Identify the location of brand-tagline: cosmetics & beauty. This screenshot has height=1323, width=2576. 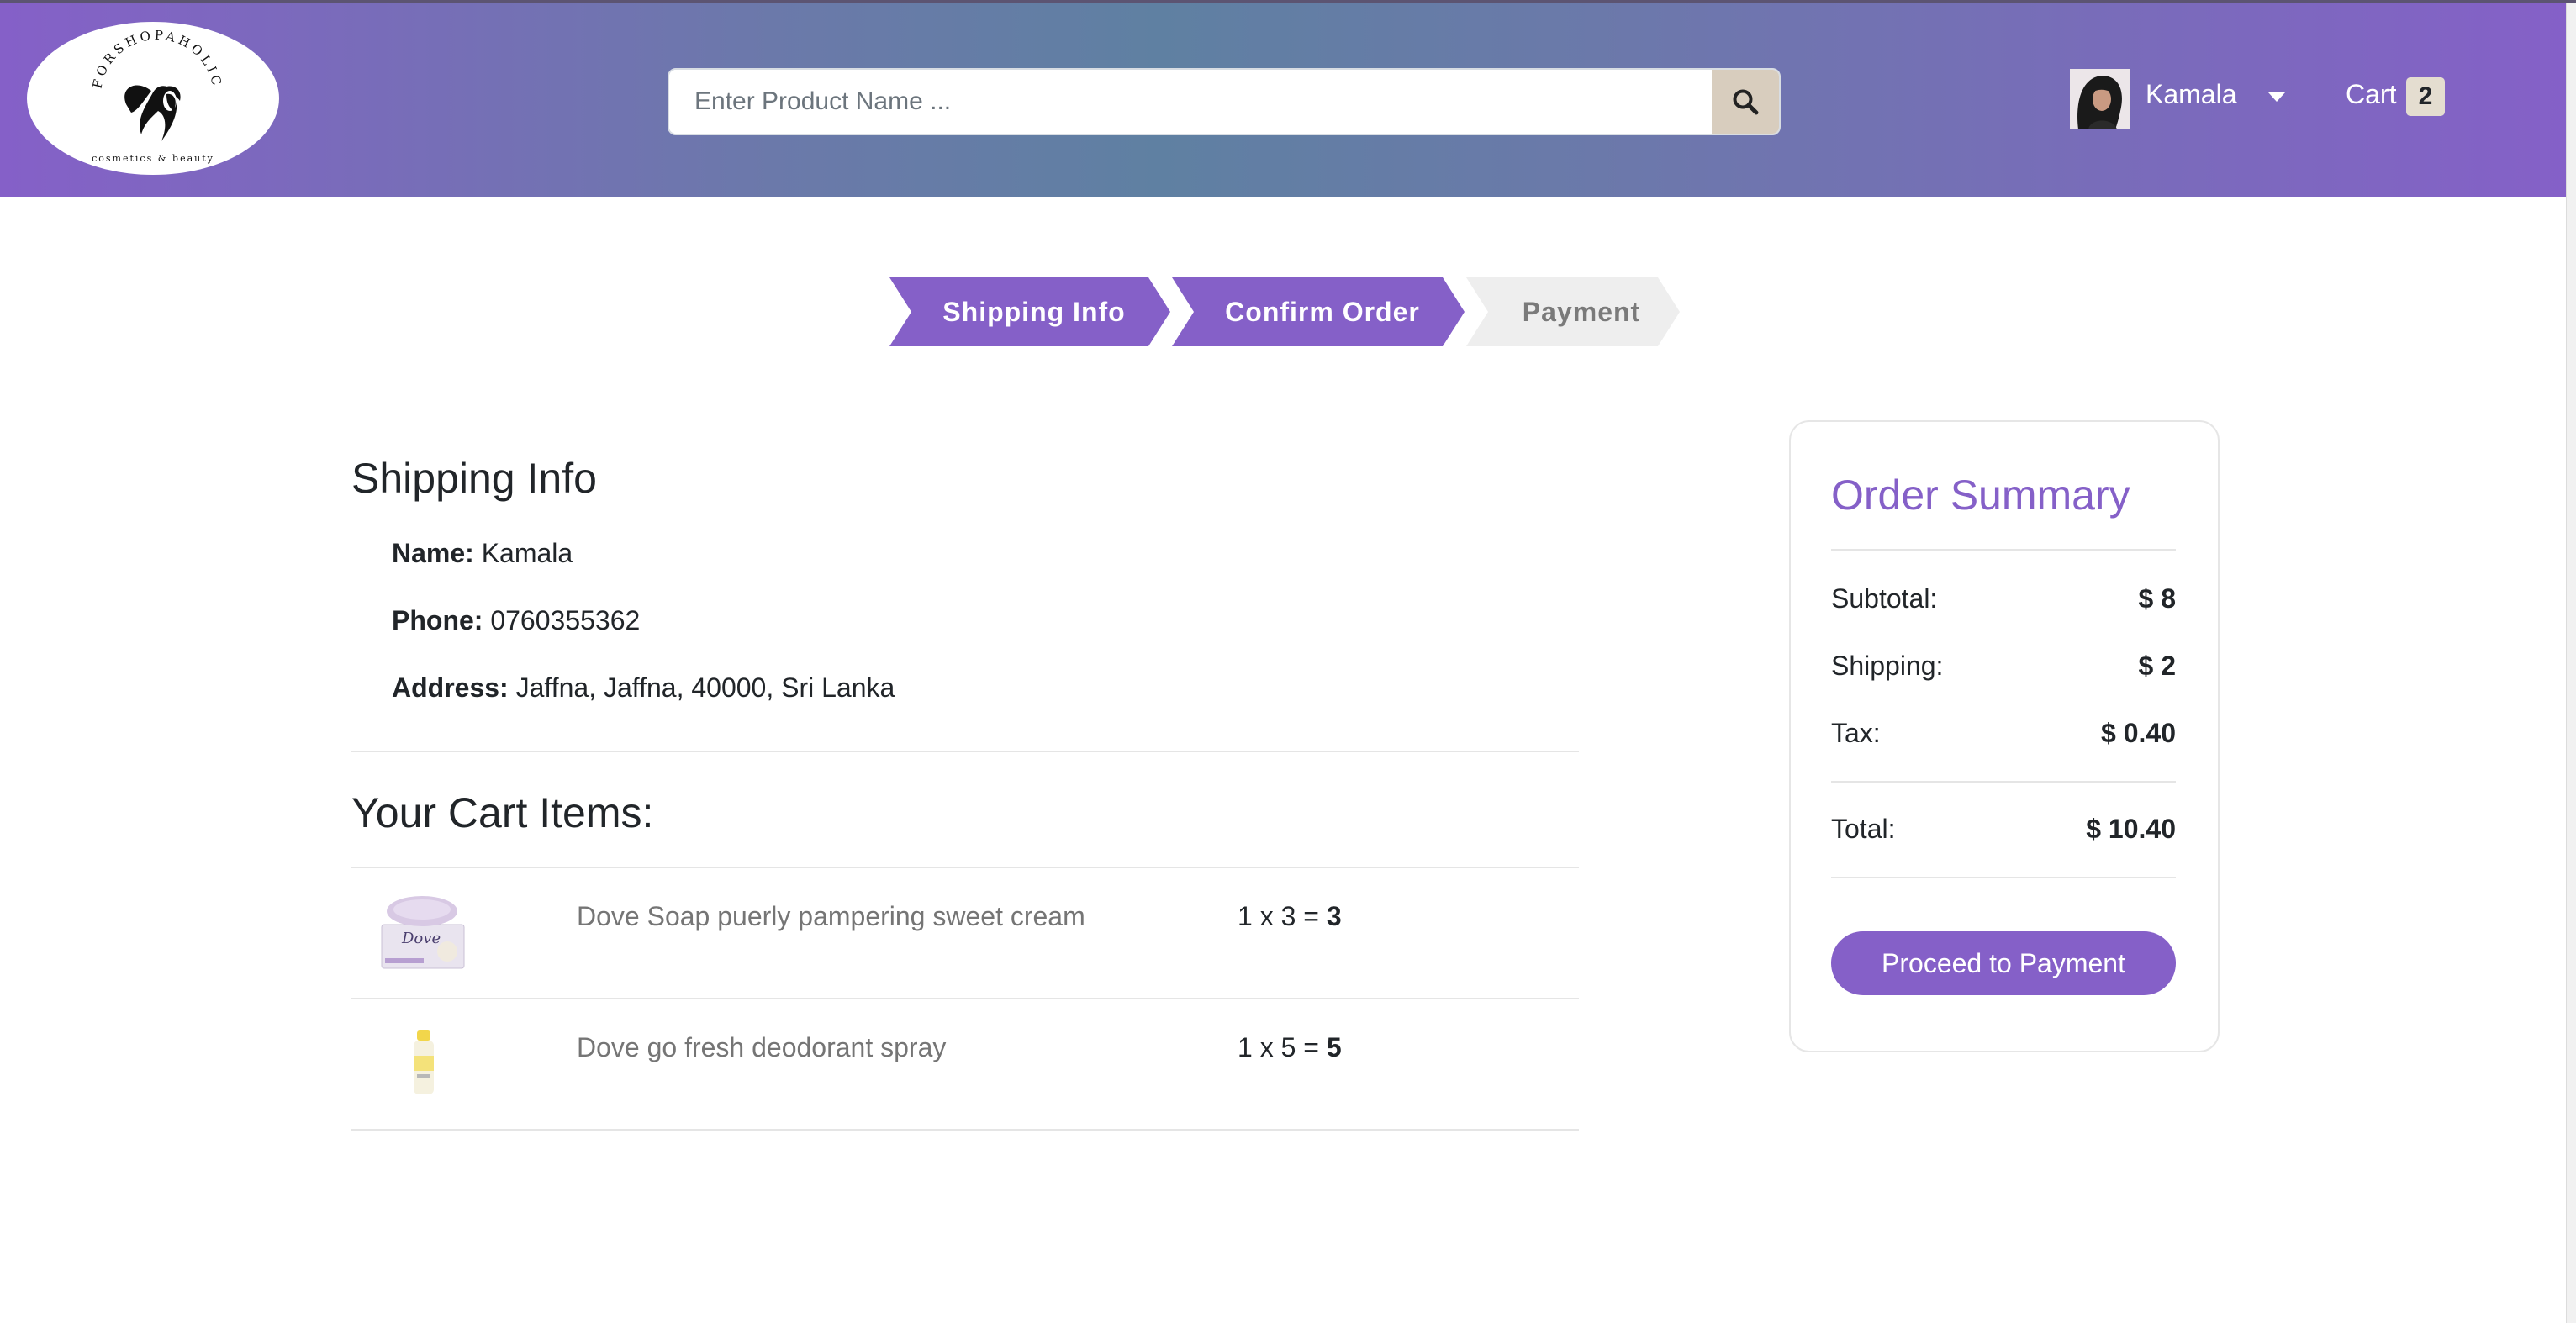
(153, 158).